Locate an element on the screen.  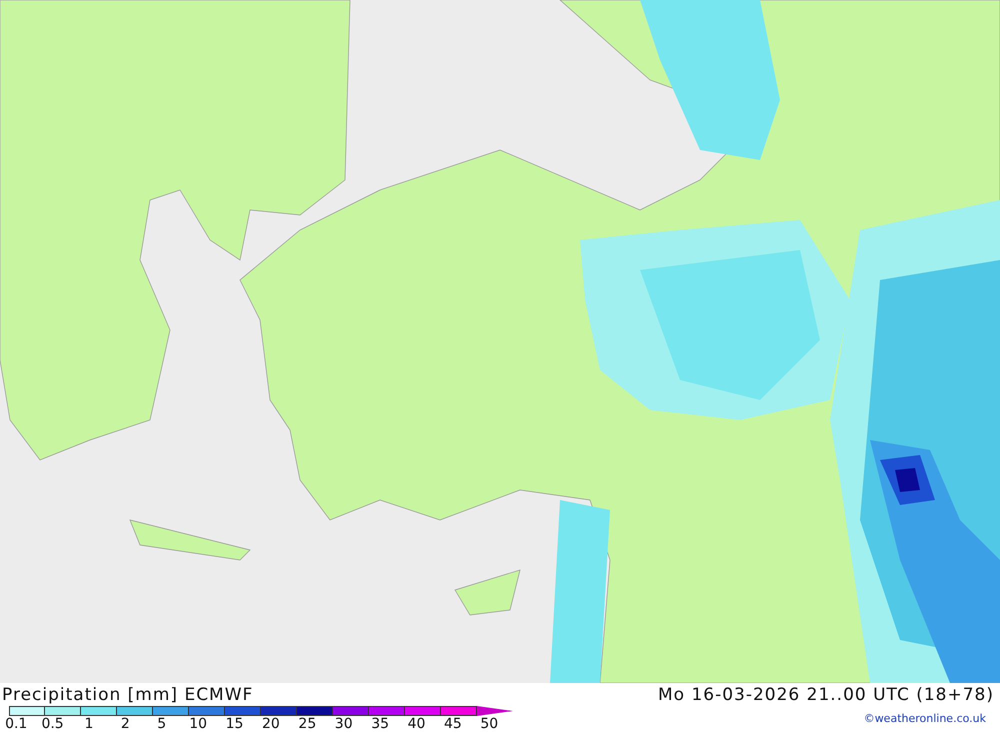
legend-label: 2 is located at coordinates (125, 724).